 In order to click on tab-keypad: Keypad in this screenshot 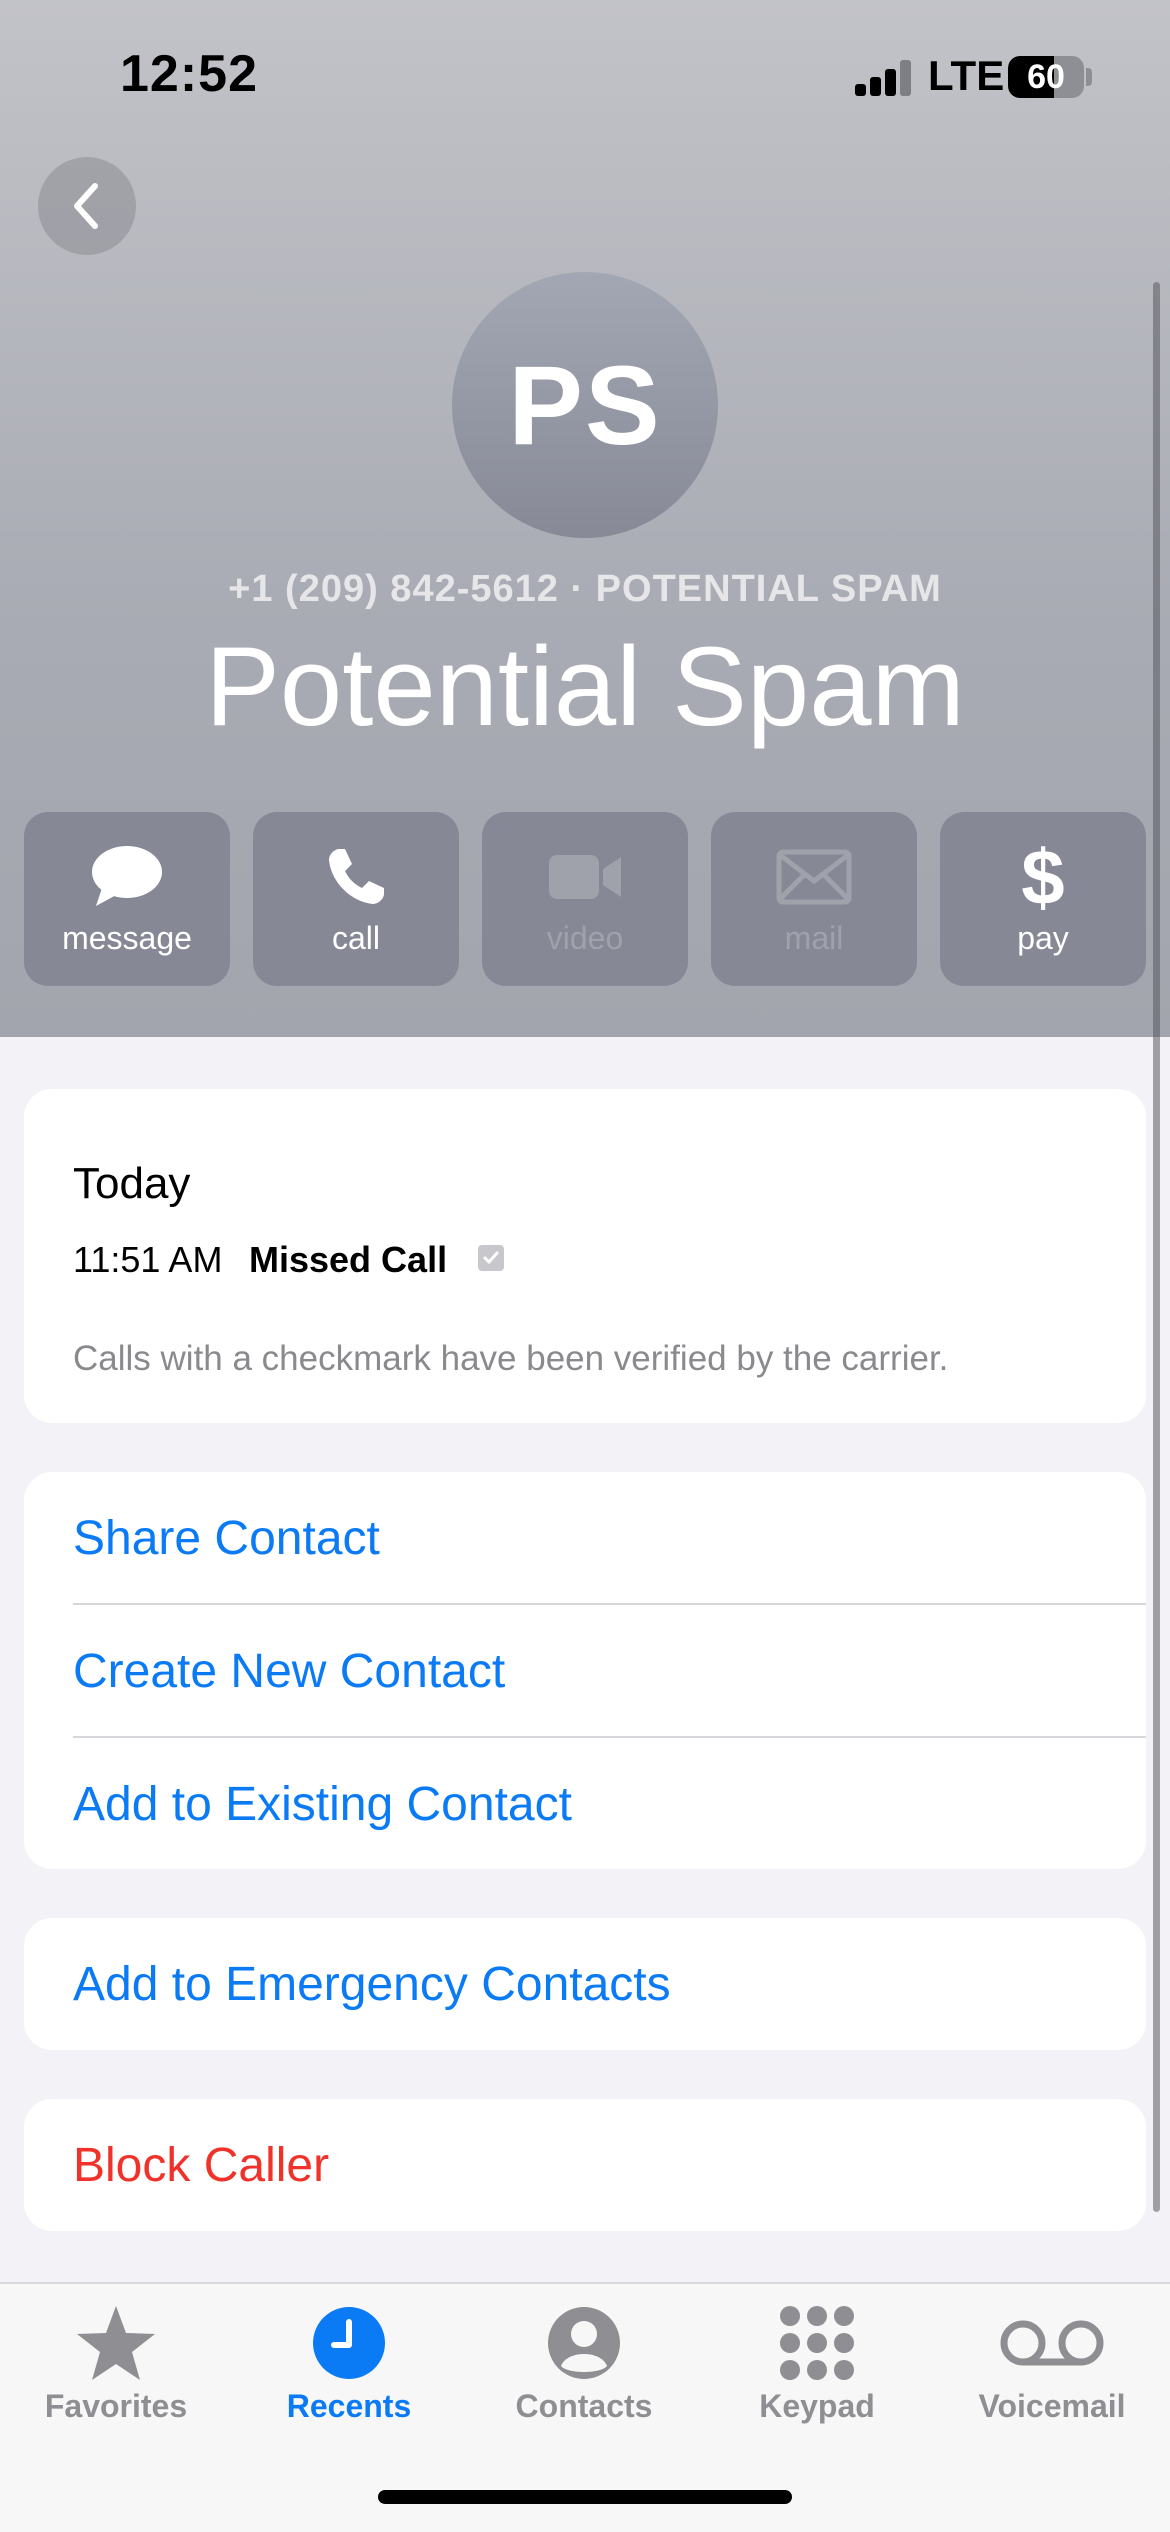, I will do `click(817, 2372)`.